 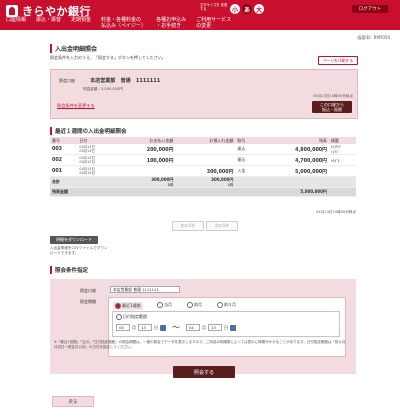 What do you see at coordinates (145, 171) in the screenshot?
I see `row-payment` at bounding box center [145, 171].